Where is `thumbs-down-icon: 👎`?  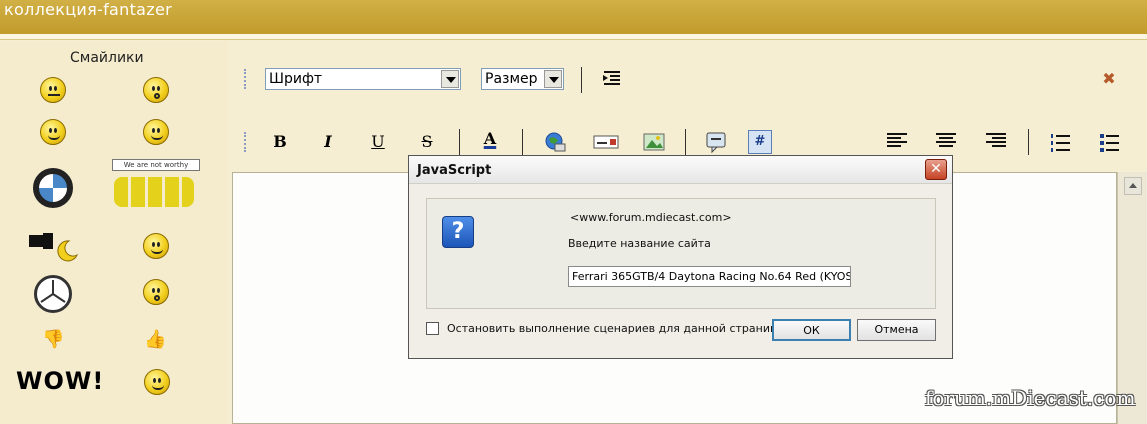
thumbs-down-icon: 👎 is located at coordinates (53, 339).